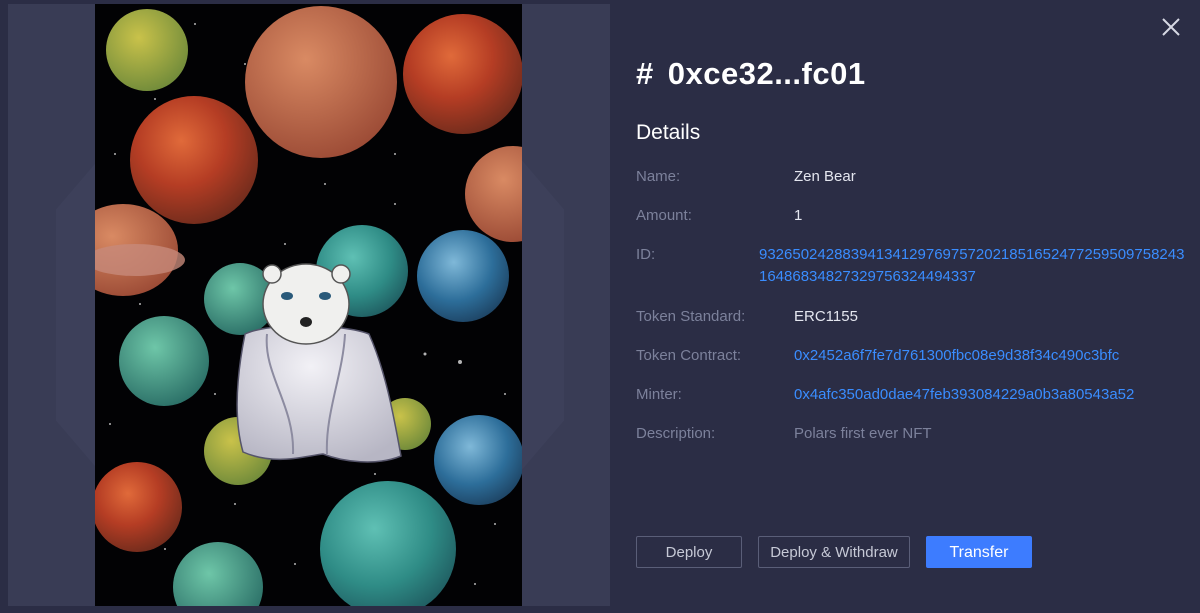  I want to click on token-standard-value: ERC1155, so click(826, 316).